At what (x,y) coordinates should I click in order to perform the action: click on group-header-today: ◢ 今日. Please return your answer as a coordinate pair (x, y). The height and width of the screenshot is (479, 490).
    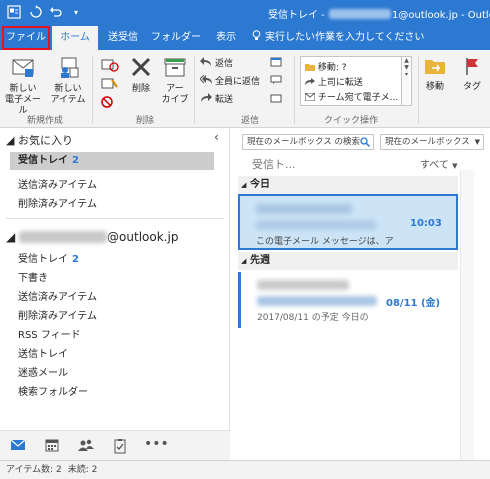
    Looking at the image, I should click on (348, 185).